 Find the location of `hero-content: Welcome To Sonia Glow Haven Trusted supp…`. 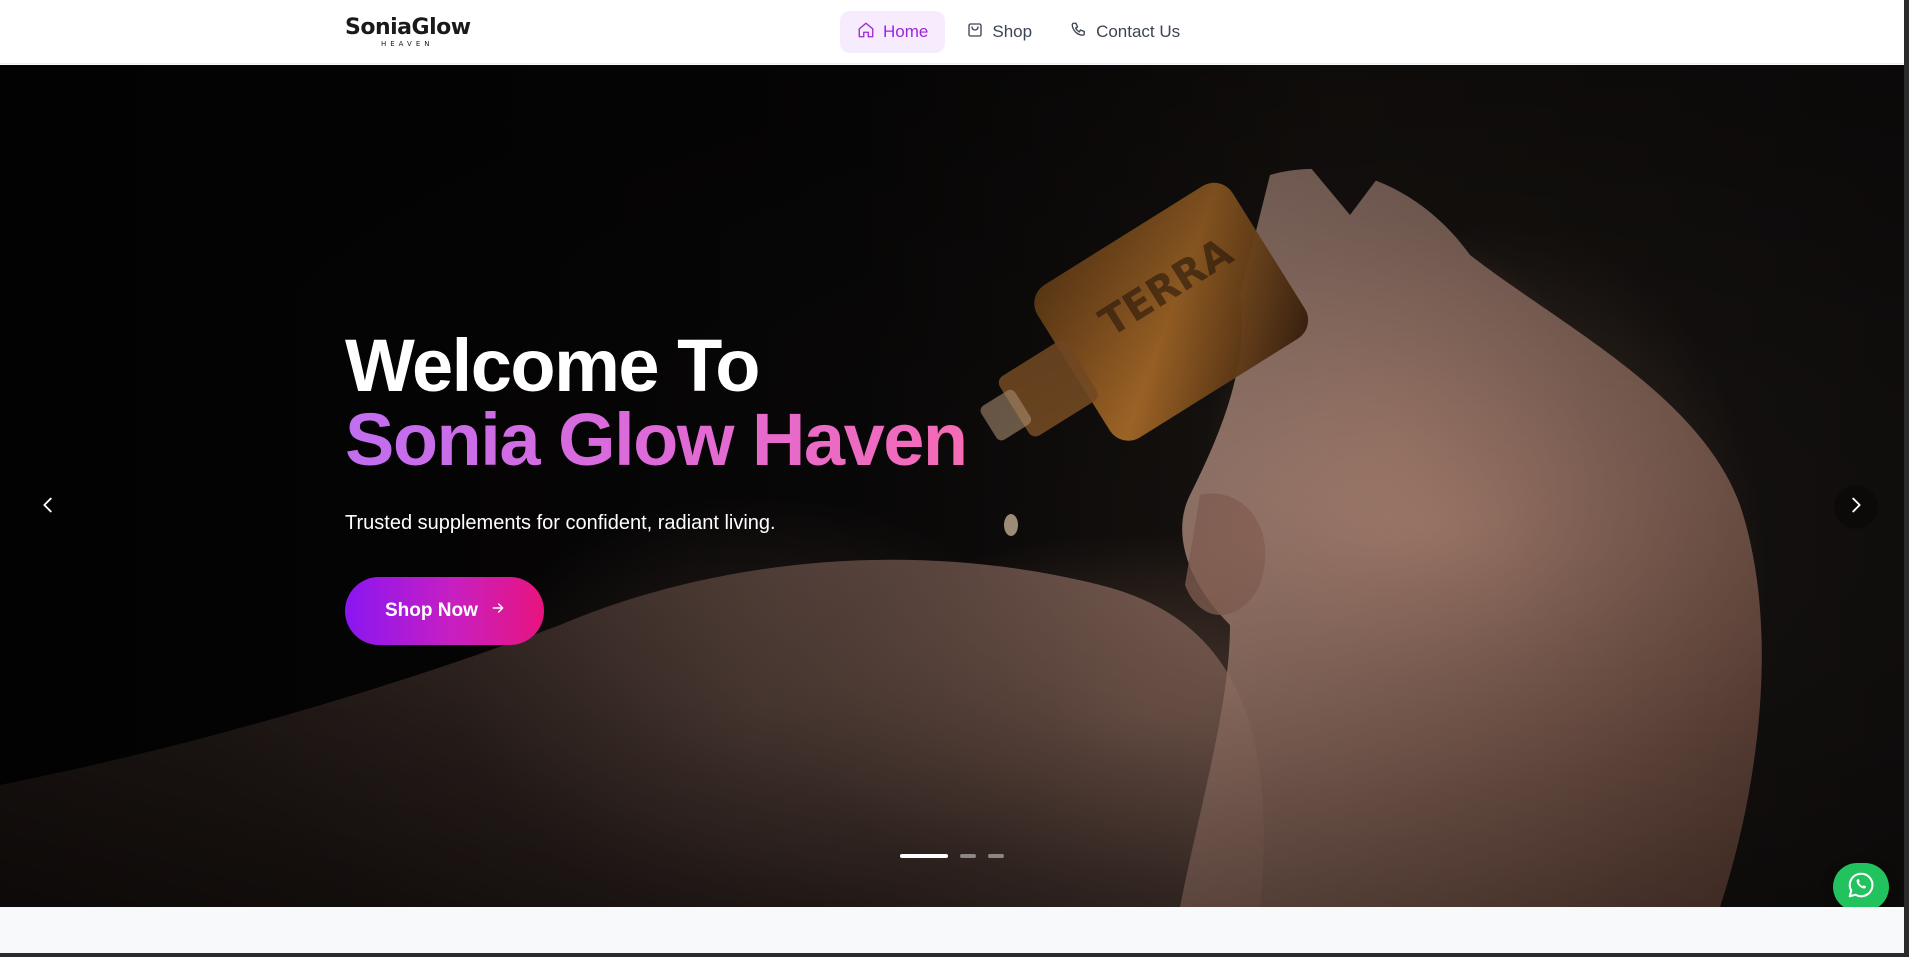

hero-content: Welcome To Sonia Glow Haven Trusted supp… is located at coordinates (725, 484).